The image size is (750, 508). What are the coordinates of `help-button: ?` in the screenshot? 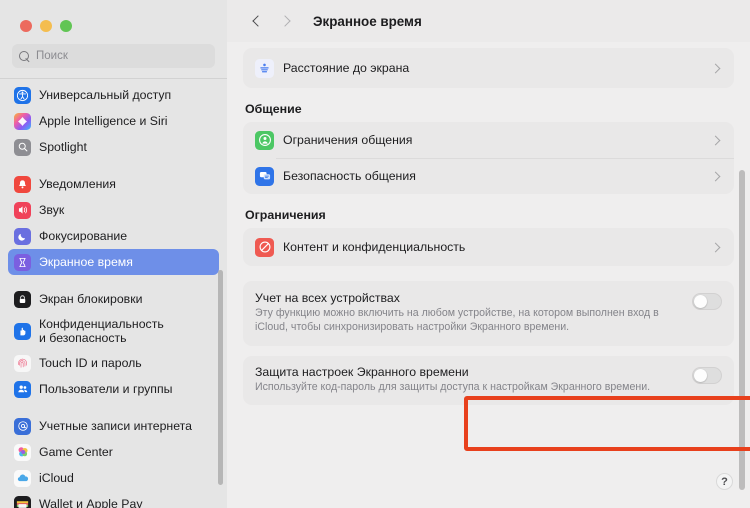 It's located at (724, 481).